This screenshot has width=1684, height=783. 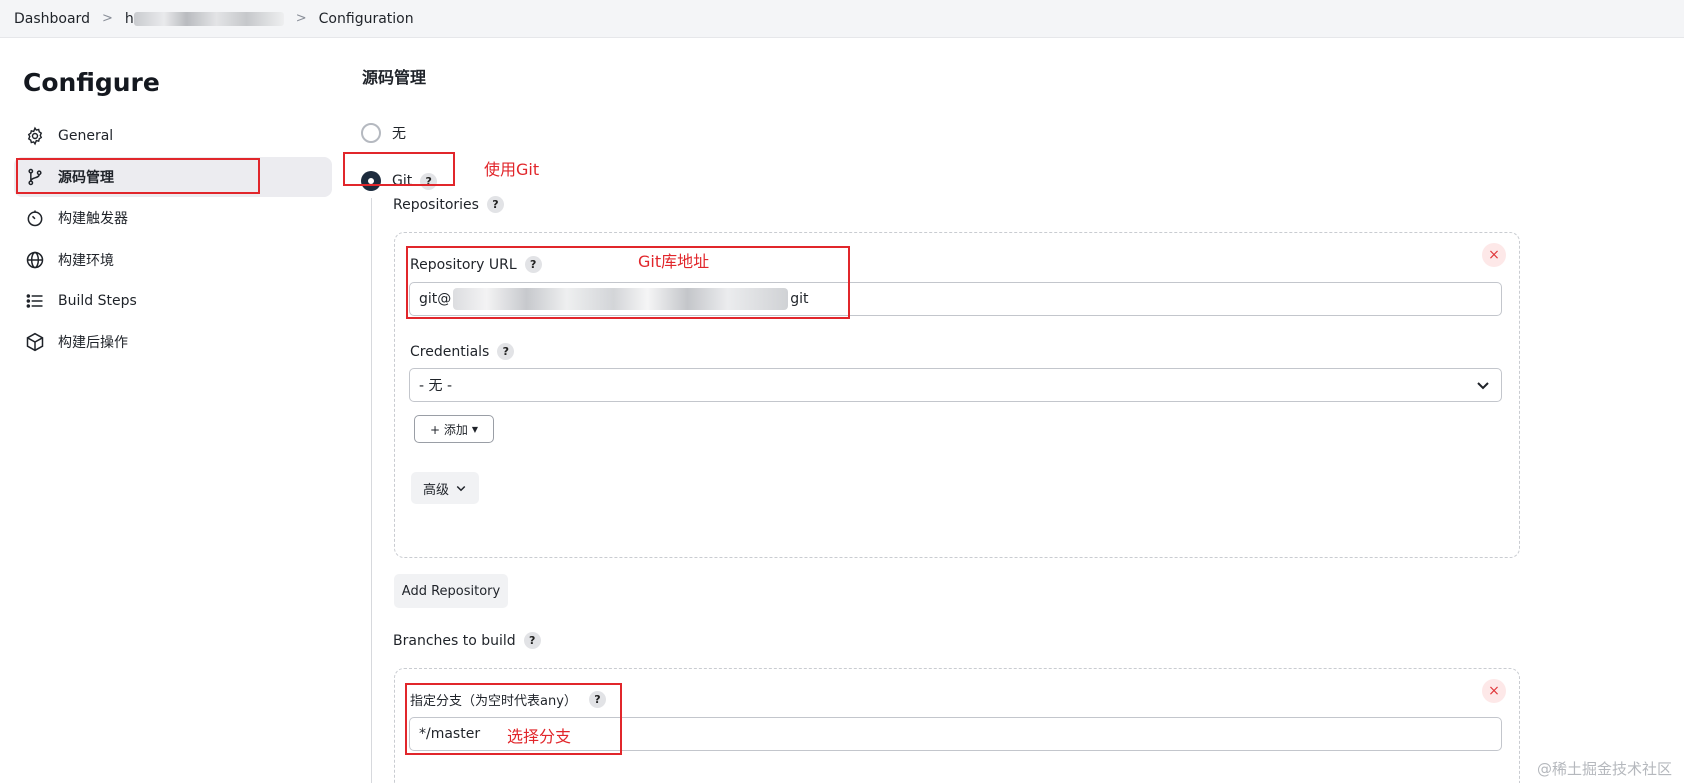 I want to click on remove-repository-button: ×, so click(x=1494, y=255).